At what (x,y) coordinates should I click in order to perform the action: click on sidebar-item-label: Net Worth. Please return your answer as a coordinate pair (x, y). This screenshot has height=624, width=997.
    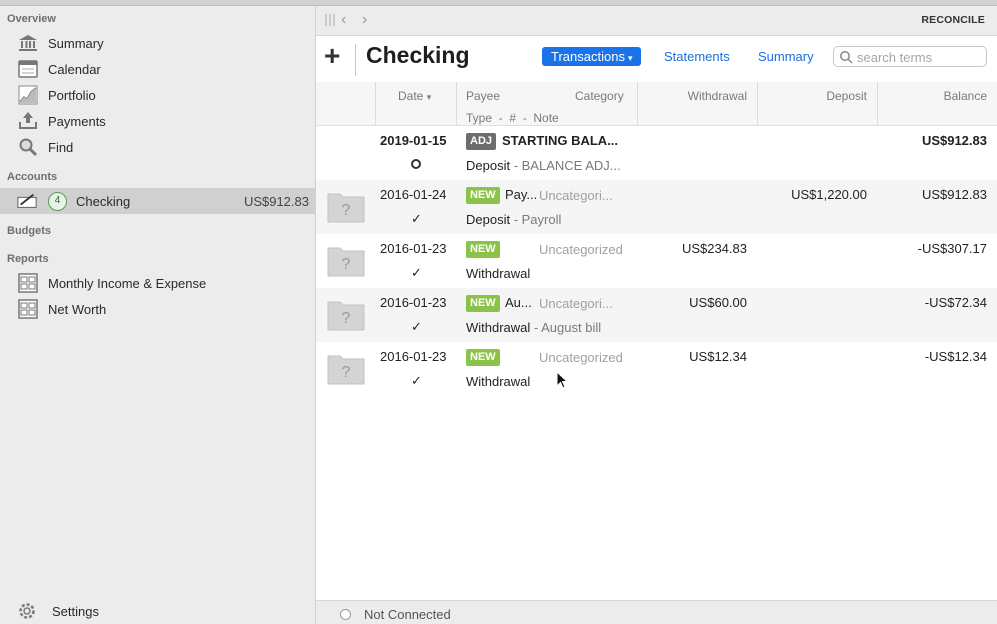
    Looking at the image, I should click on (77, 309).